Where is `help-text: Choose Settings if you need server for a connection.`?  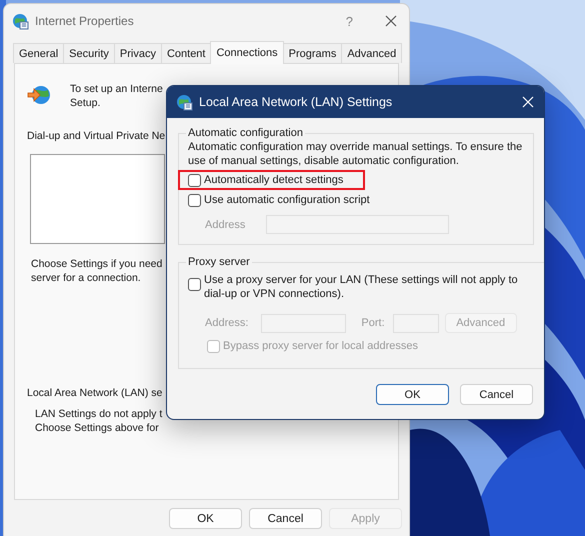 help-text: Choose Settings if you need server for a connection. is located at coordinates (96, 271).